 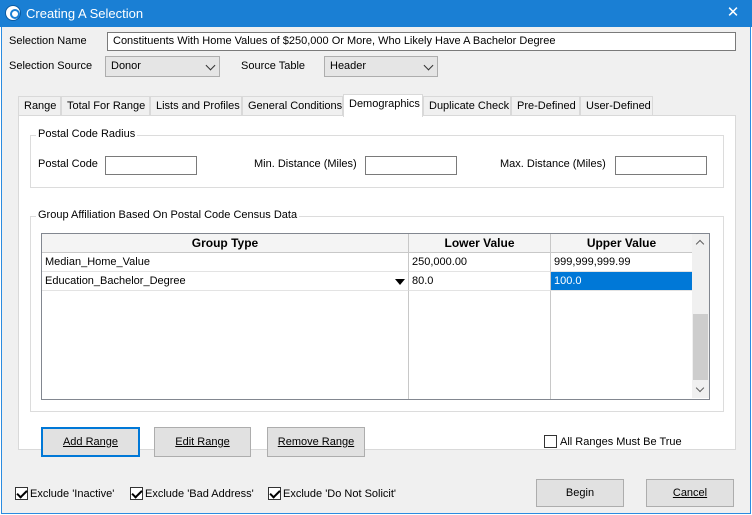 I want to click on remove-range-label: Remove Range, so click(x=316, y=442).